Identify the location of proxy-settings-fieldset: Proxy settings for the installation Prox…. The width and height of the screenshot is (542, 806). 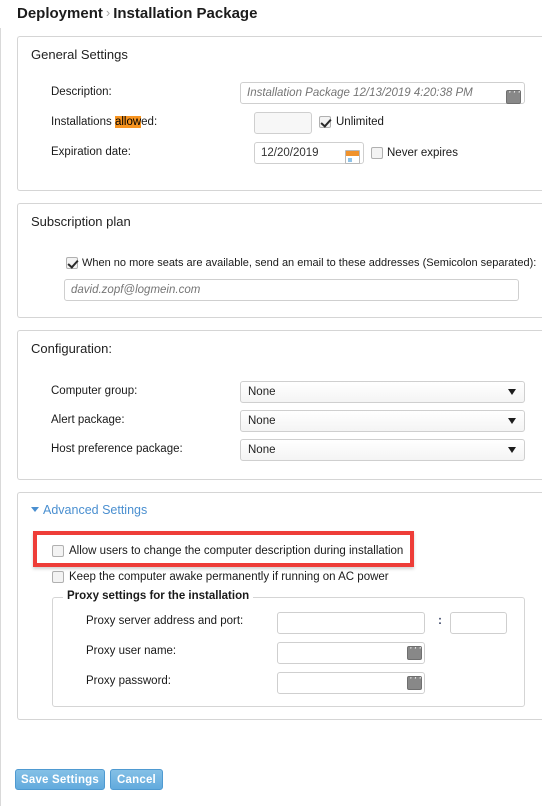
(288, 648).